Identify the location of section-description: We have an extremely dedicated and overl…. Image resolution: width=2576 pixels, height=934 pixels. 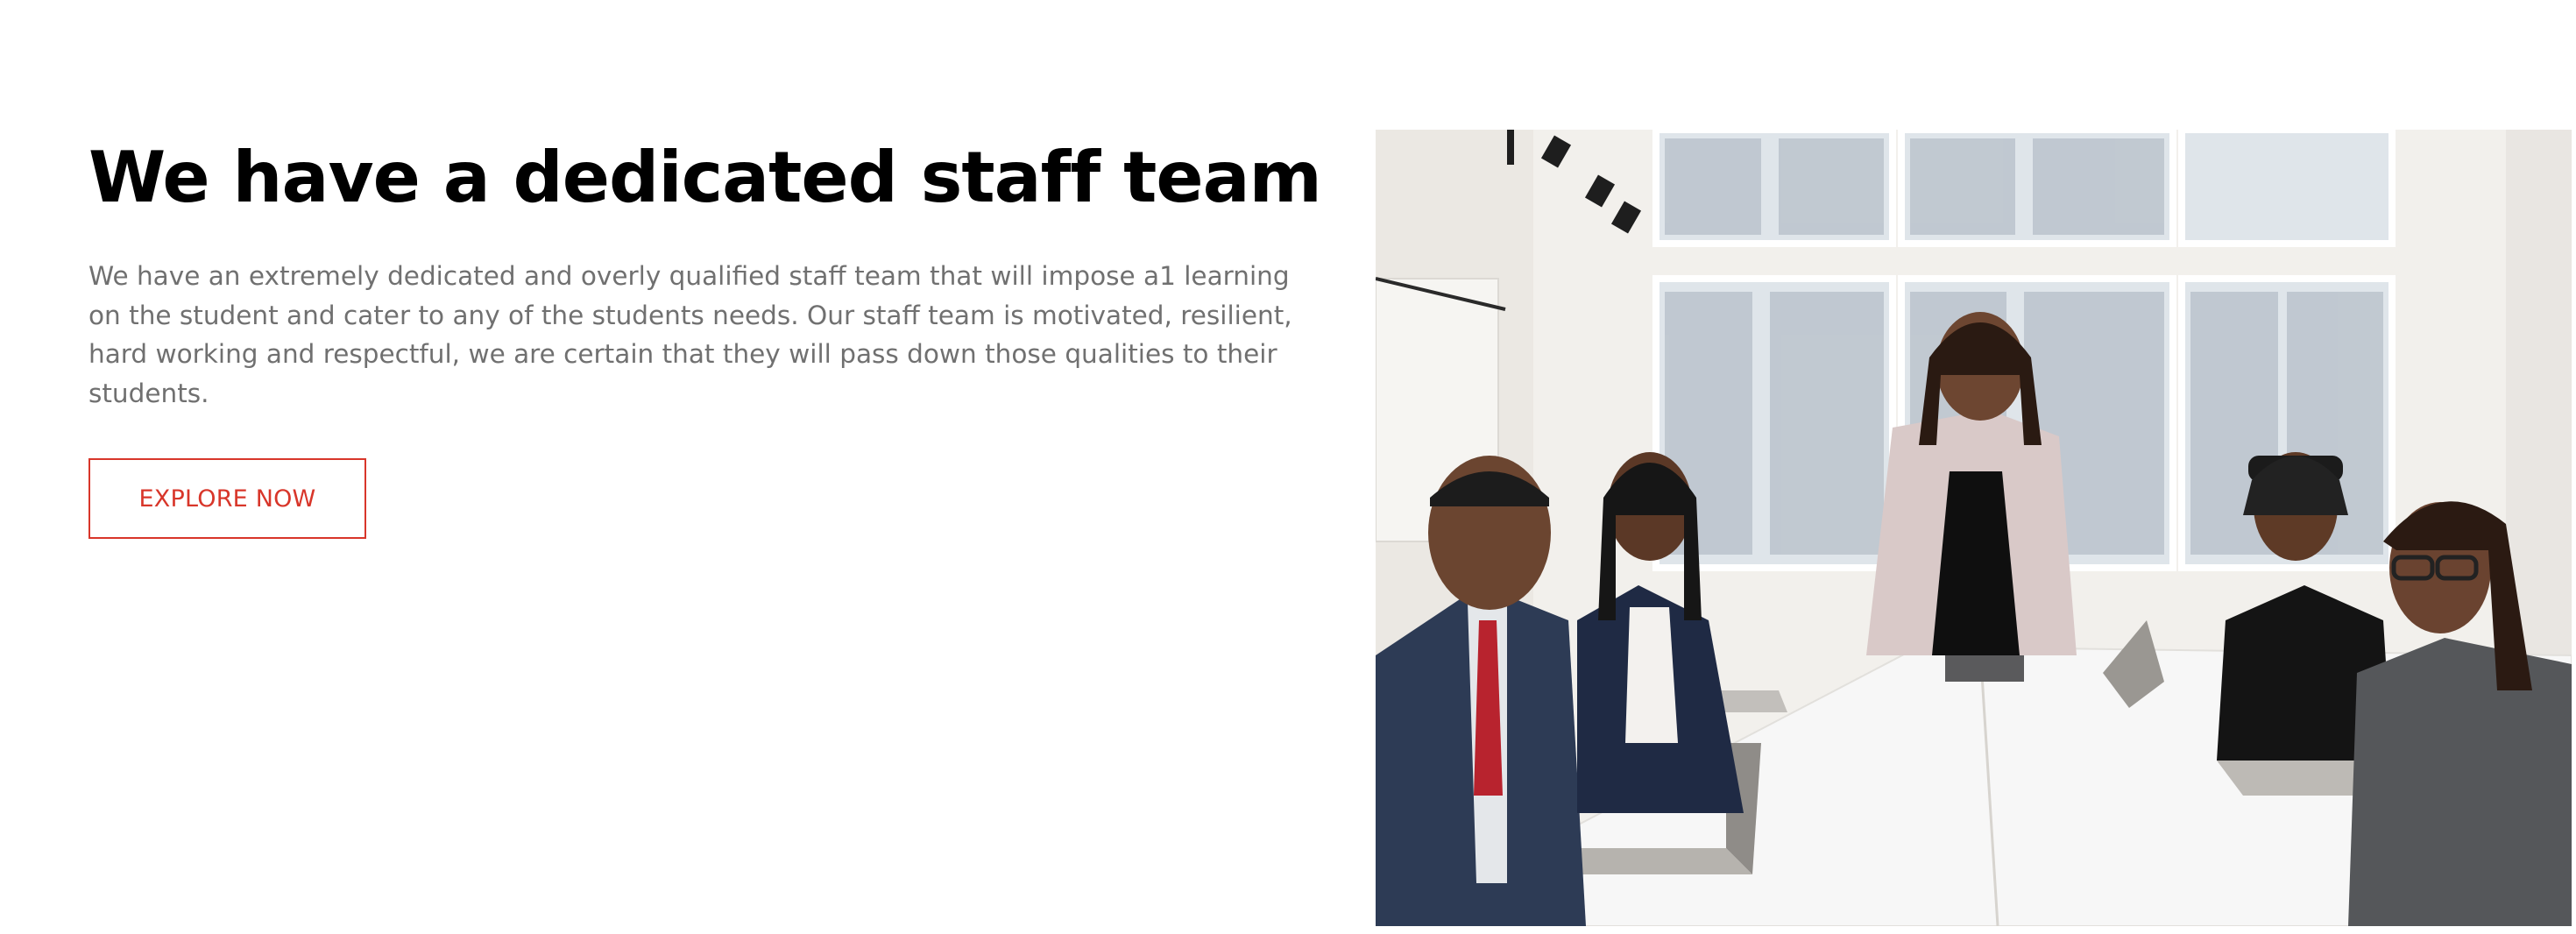
(690, 334).